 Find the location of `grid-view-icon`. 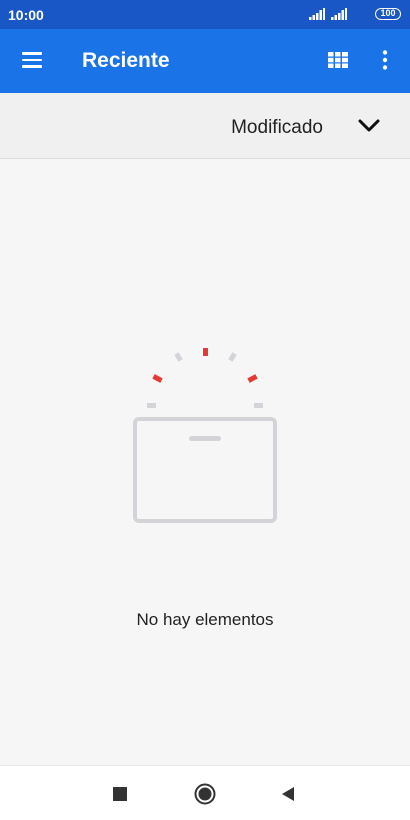

grid-view-icon is located at coordinates (338, 60).